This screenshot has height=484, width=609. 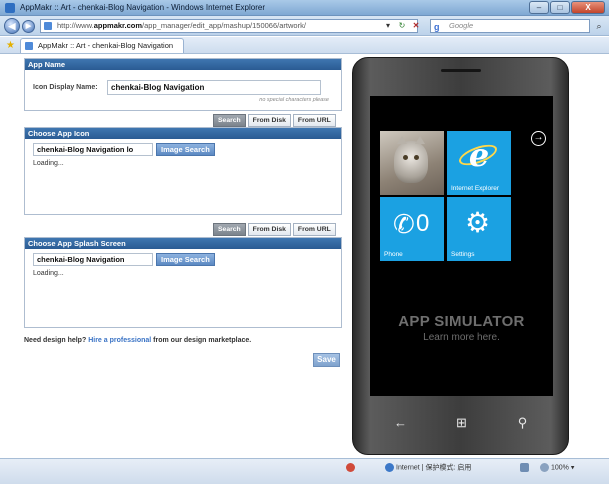 I want to click on minimize-button: –, so click(x=539, y=7).